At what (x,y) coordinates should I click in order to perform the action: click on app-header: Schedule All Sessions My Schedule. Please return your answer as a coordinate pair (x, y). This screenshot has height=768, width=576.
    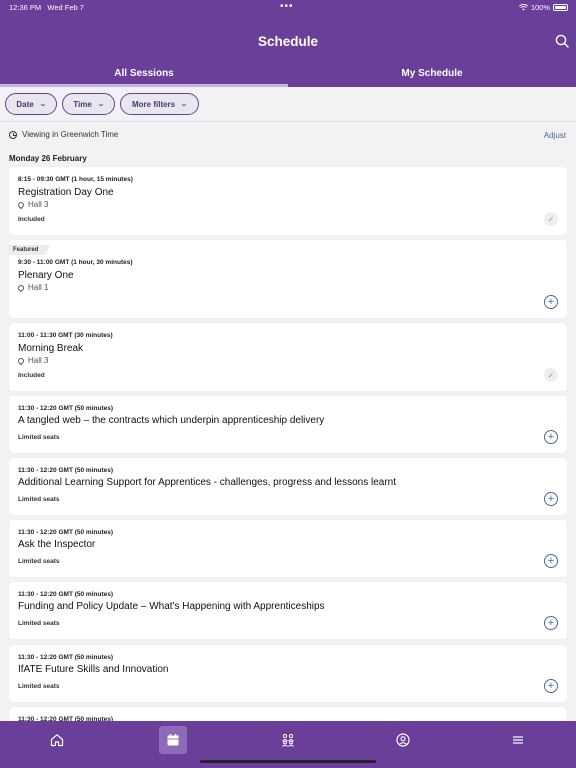
    Looking at the image, I should click on (288, 51).